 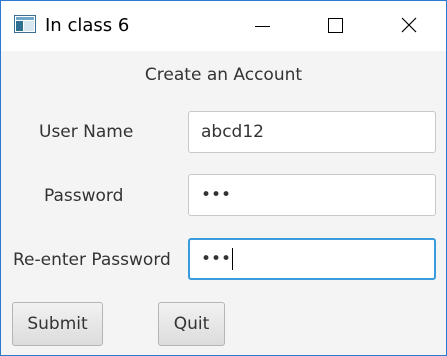 I want to click on app-window-icon, so click(x=25, y=24).